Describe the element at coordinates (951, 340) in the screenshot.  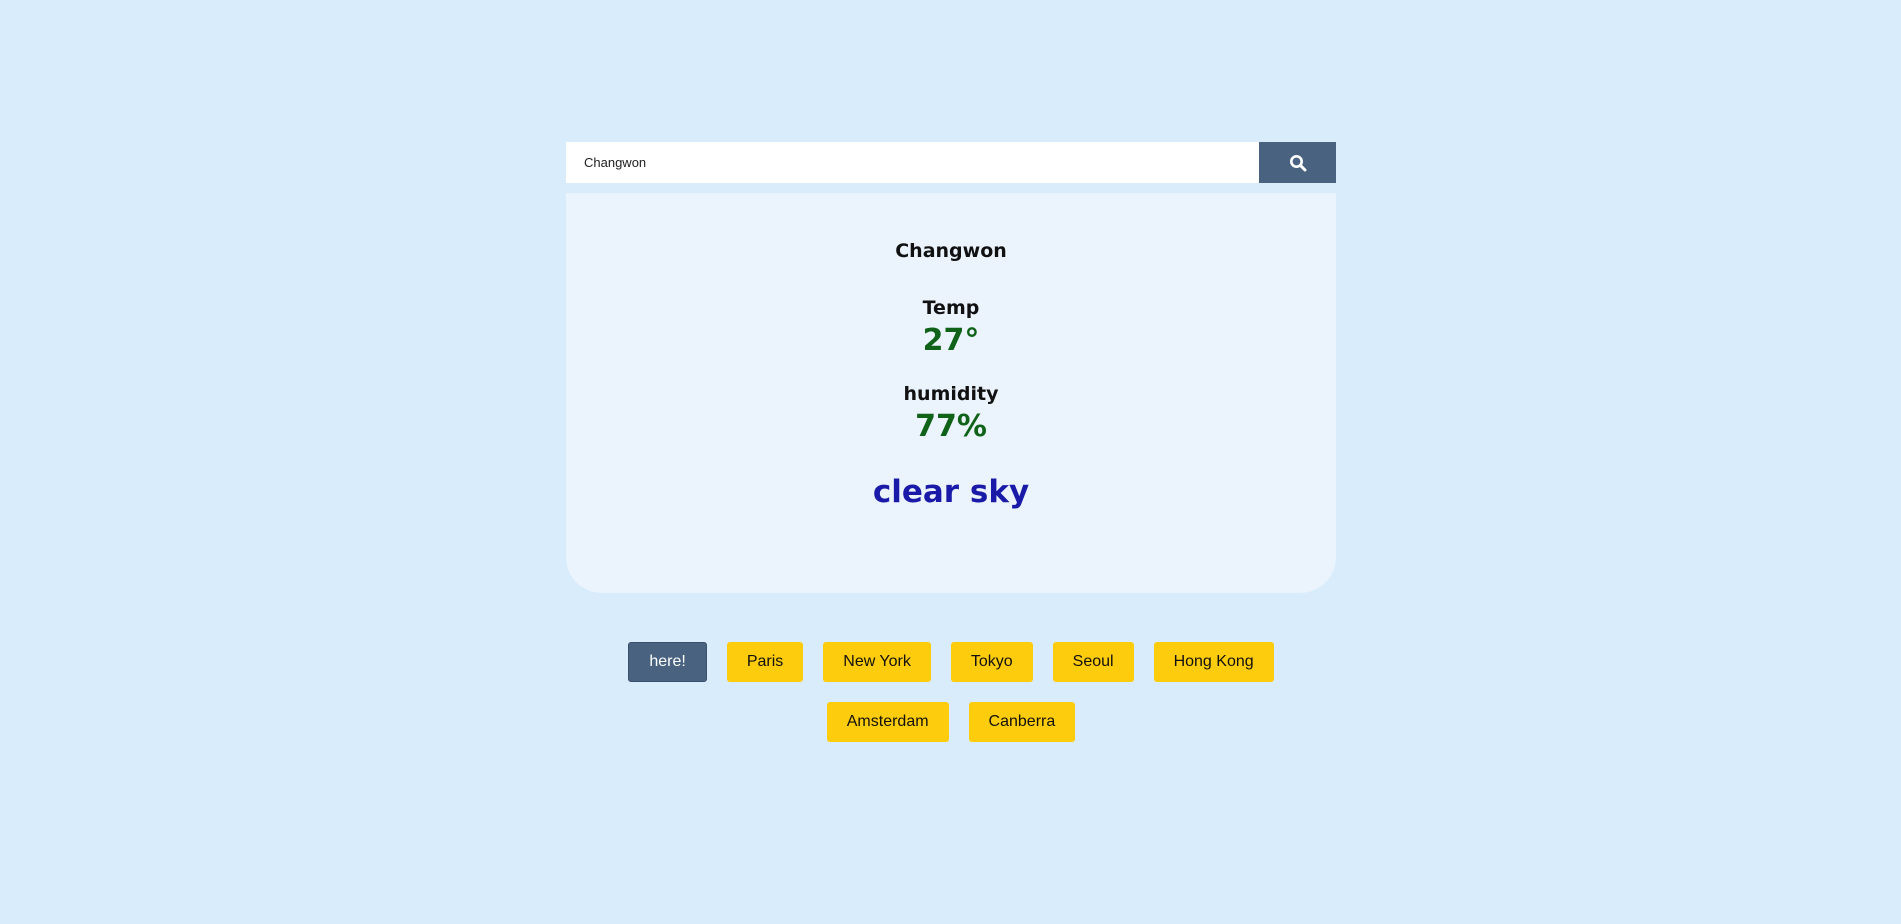
I see `temp-value: 27°` at that location.